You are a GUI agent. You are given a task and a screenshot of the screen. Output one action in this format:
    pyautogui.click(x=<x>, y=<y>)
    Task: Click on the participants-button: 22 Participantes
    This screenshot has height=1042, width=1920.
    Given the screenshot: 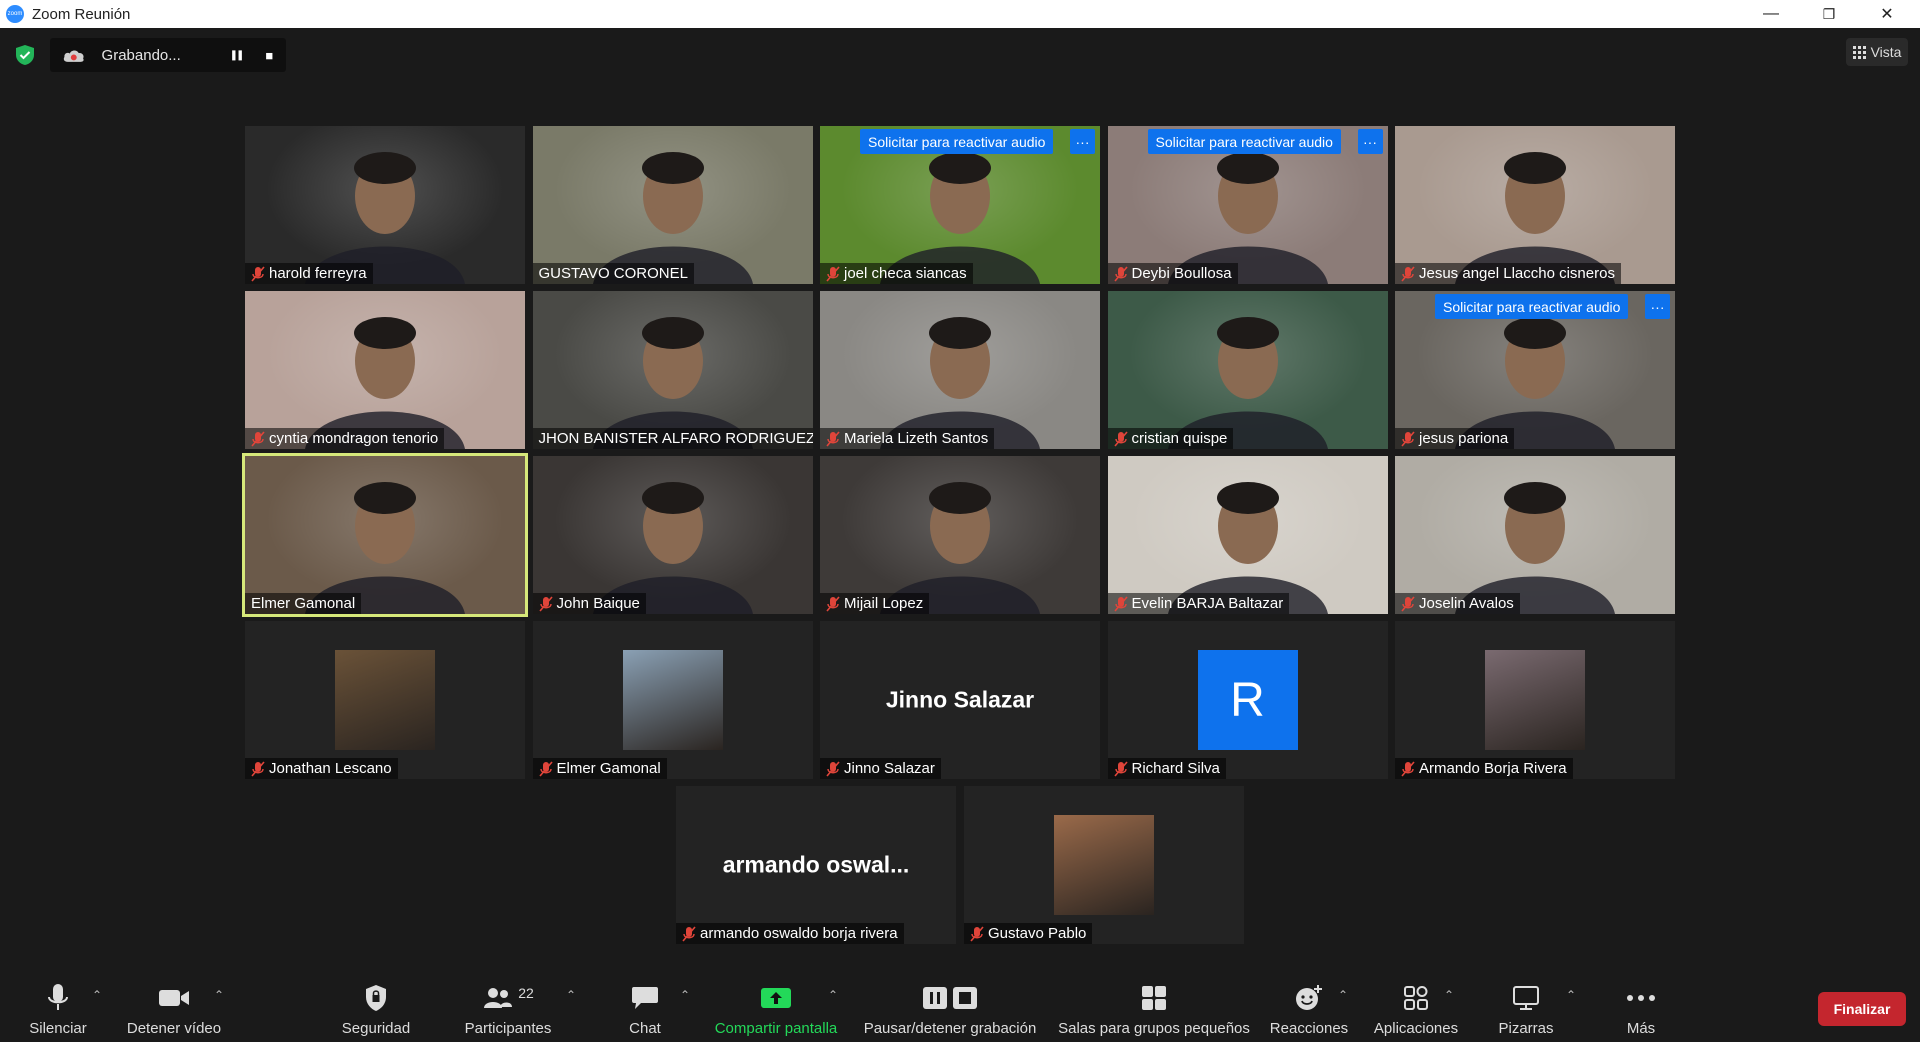 What is the action you would take?
    pyautogui.click(x=508, y=1004)
    